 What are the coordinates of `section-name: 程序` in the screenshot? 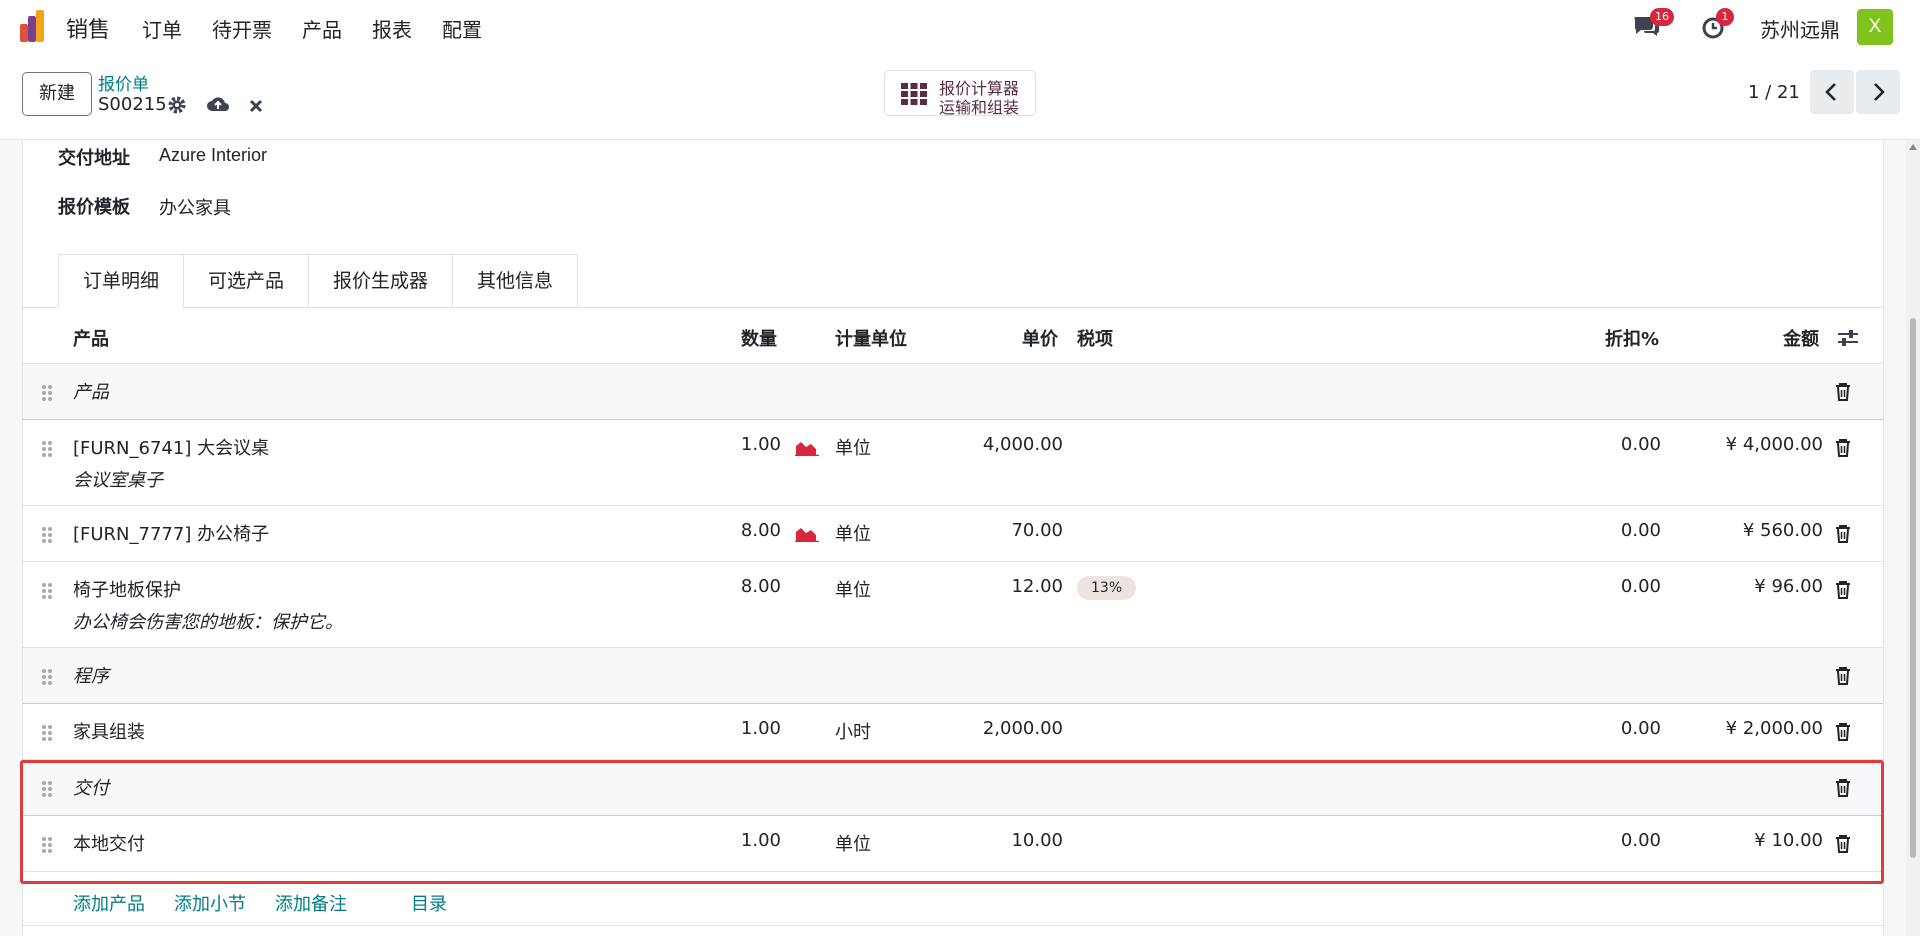 It's located at (91, 675).